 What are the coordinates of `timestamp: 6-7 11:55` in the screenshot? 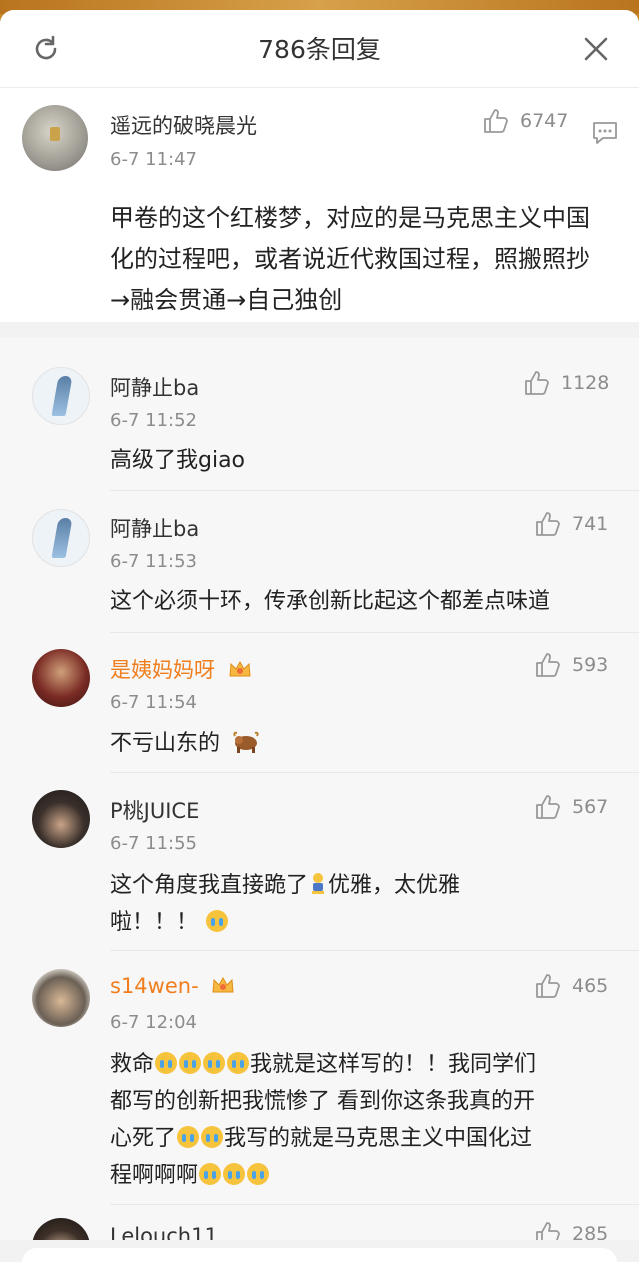 It's located at (153, 843).